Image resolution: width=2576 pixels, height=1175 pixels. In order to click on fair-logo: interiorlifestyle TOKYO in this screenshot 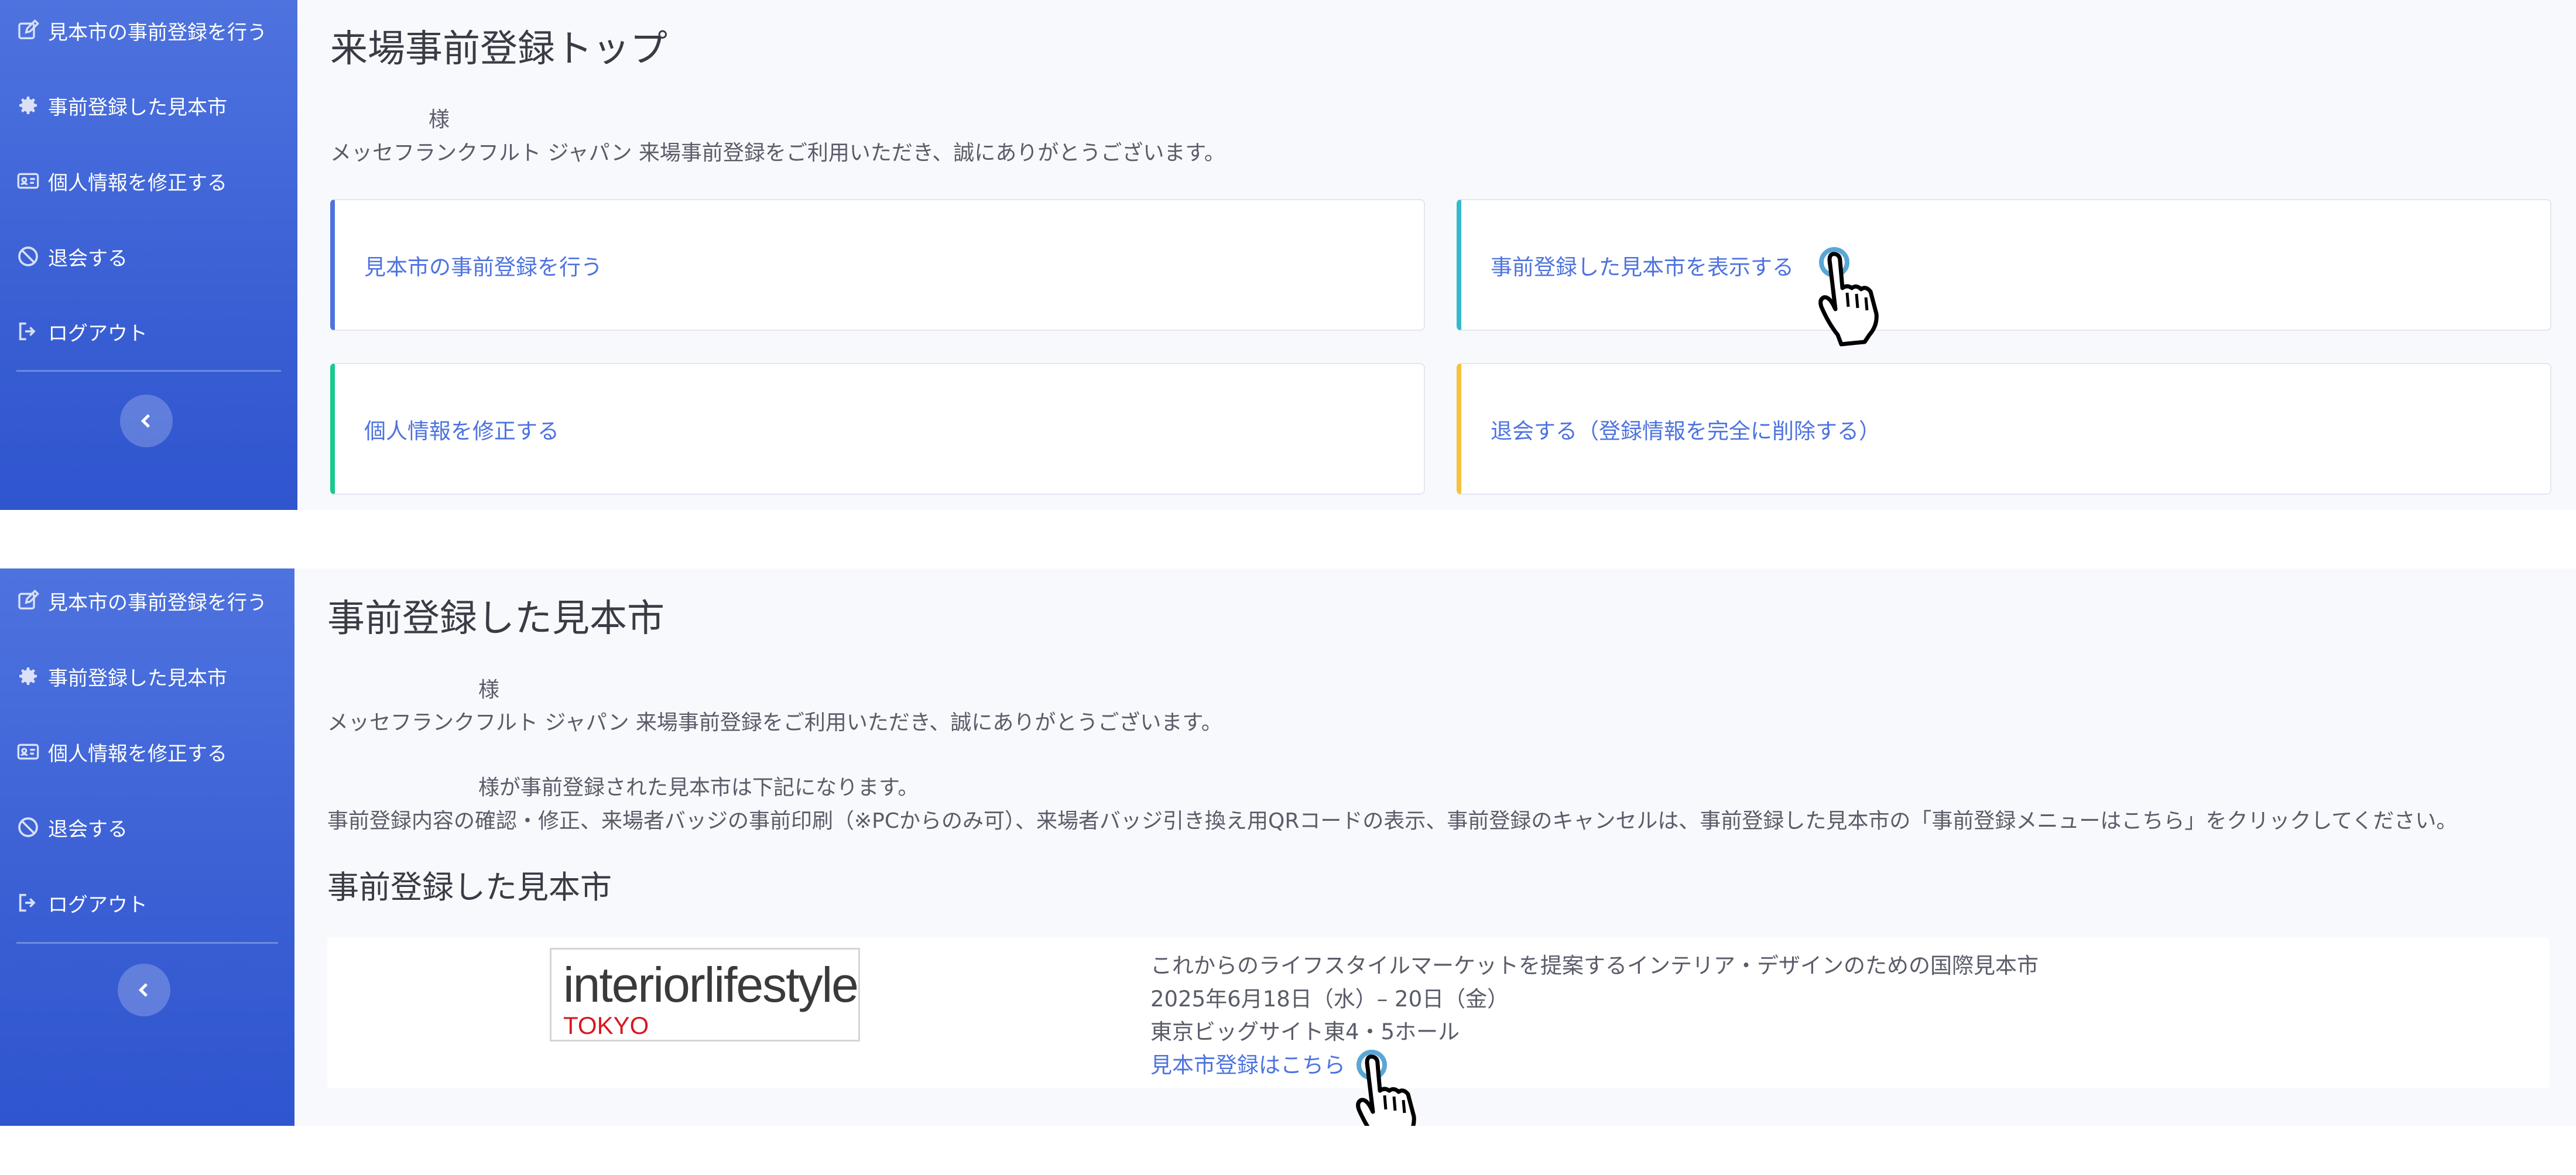, I will do `click(705, 995)`.